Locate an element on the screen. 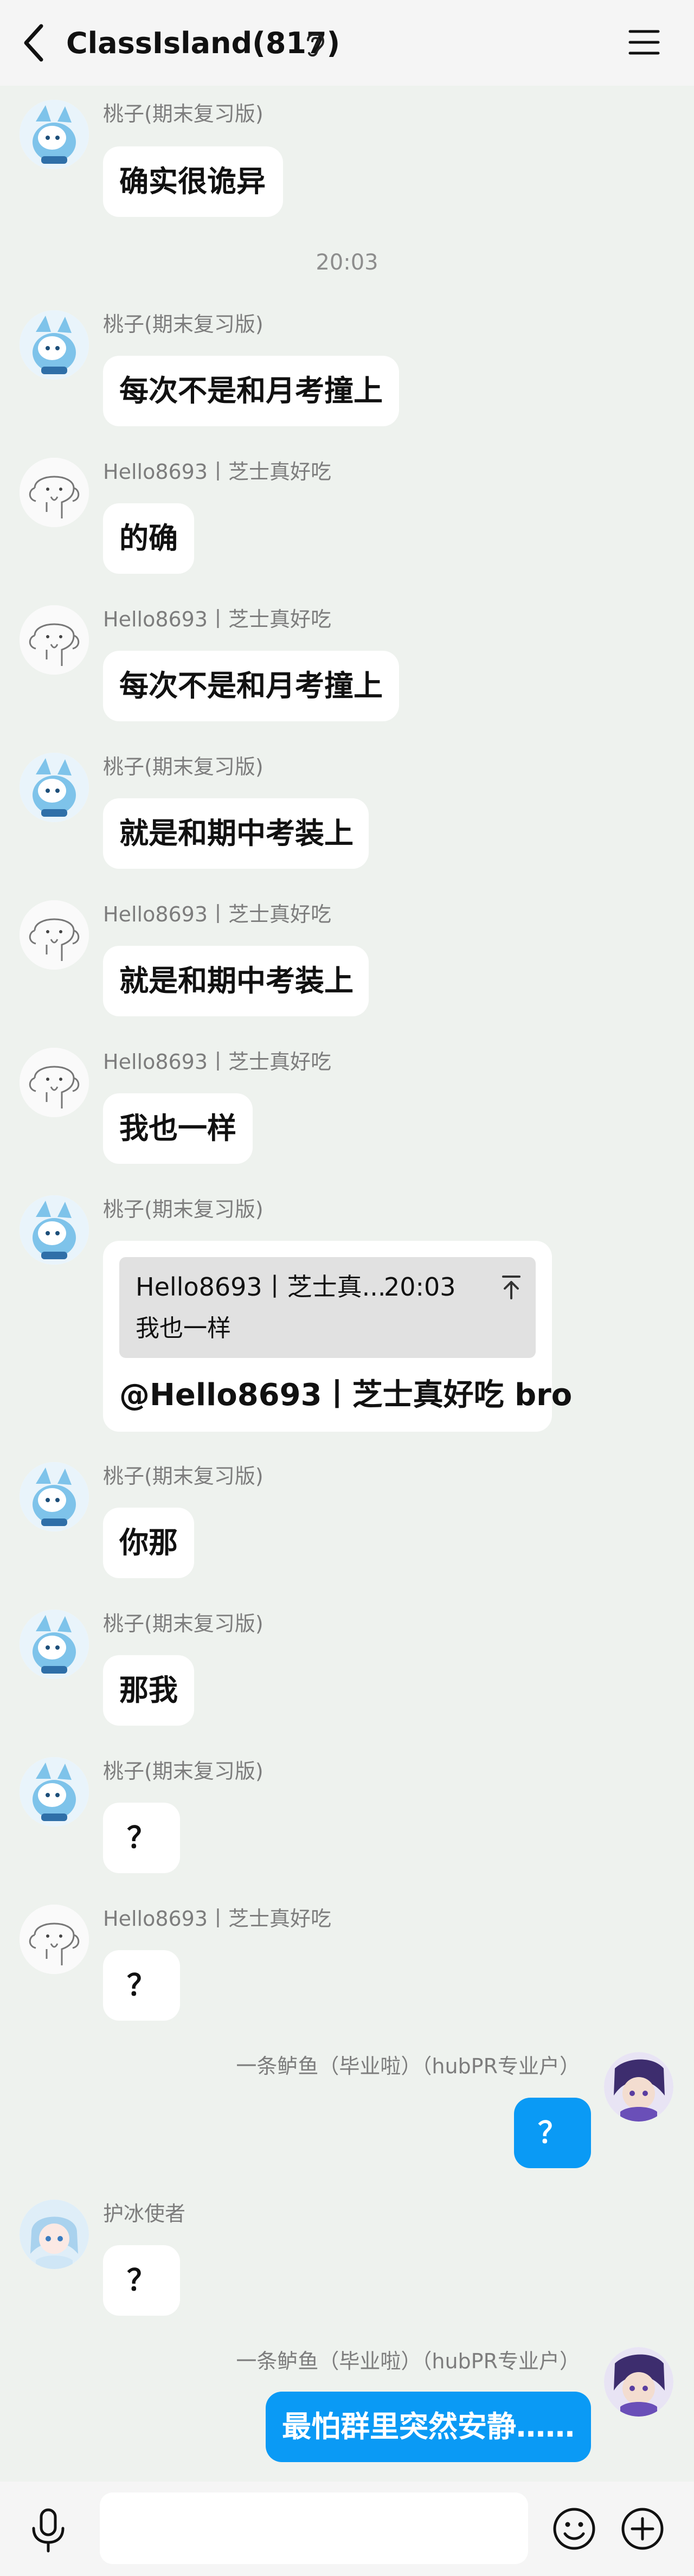 The image size is (694, 2576). plus-icon is located at coordinates (643, 2528).